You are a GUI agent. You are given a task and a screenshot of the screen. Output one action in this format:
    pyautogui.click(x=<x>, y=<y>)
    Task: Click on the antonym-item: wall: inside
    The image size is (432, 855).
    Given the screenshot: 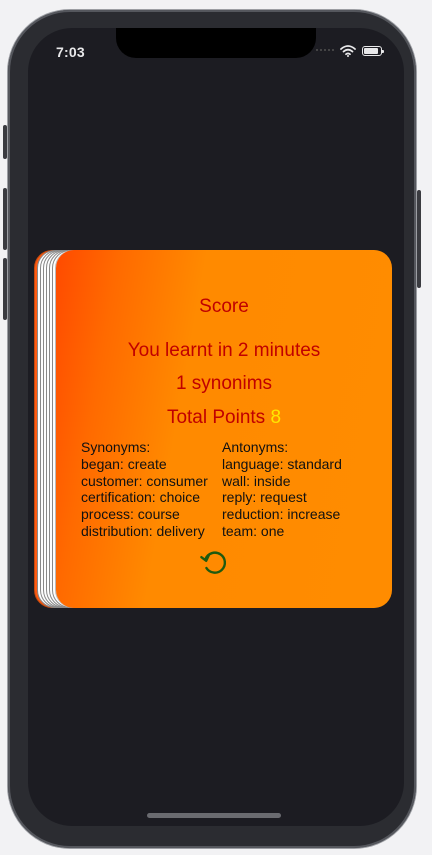 What is the action you would take?
    pyautogui.click(x=256, y=480)
    